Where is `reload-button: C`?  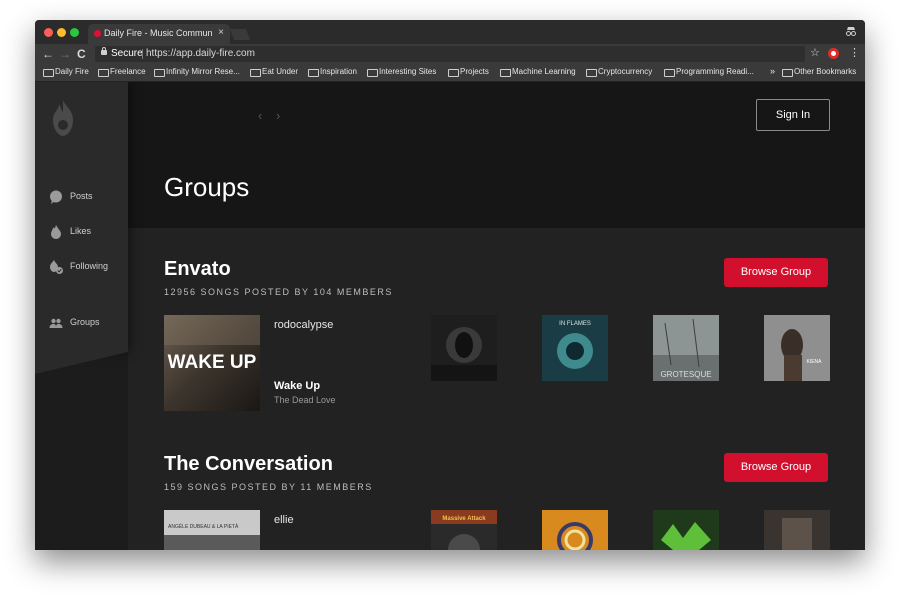 reload-button: C is located at coordinates (81, 54).